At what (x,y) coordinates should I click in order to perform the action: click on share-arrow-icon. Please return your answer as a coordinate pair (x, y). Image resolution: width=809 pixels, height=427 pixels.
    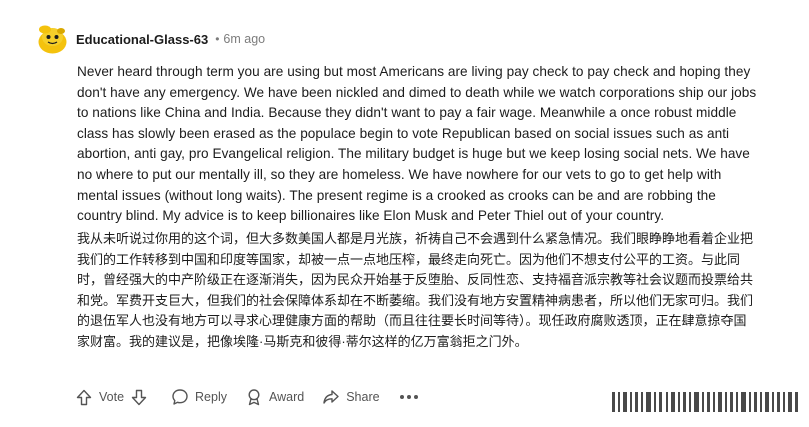
    Looking at the image, I should click on (331, 397).